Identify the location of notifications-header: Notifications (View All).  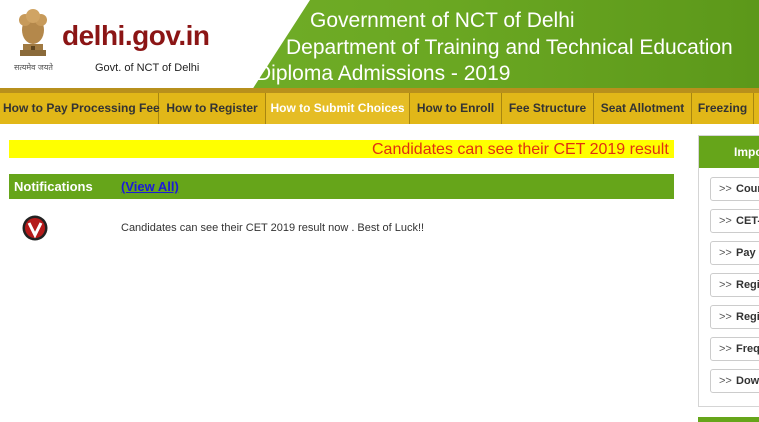
(341, 186).